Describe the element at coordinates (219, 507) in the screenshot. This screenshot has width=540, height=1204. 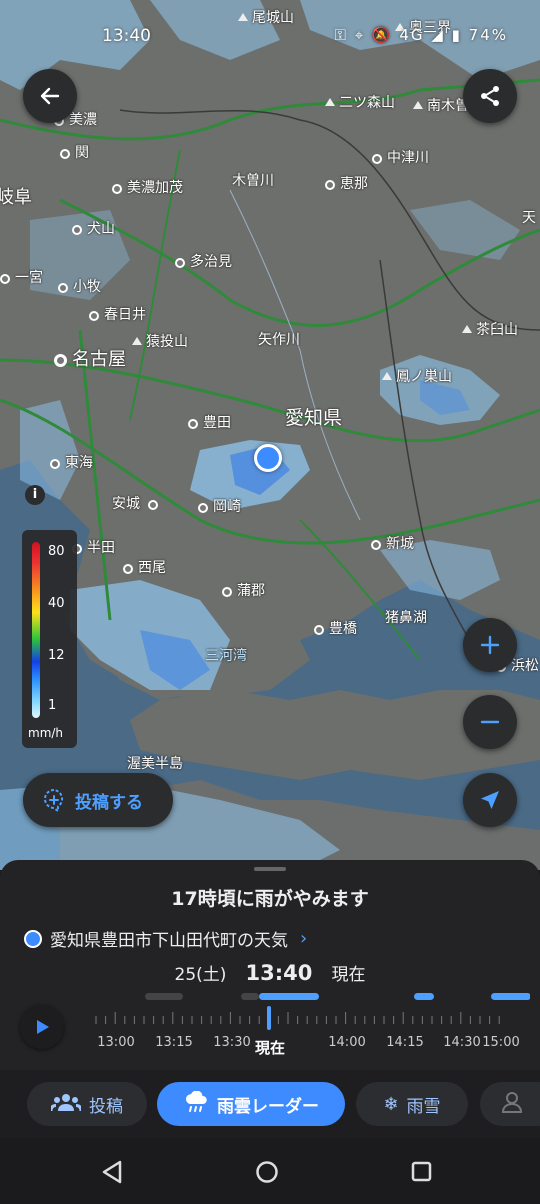
I see `map-label-city: 岡崎` at that location.